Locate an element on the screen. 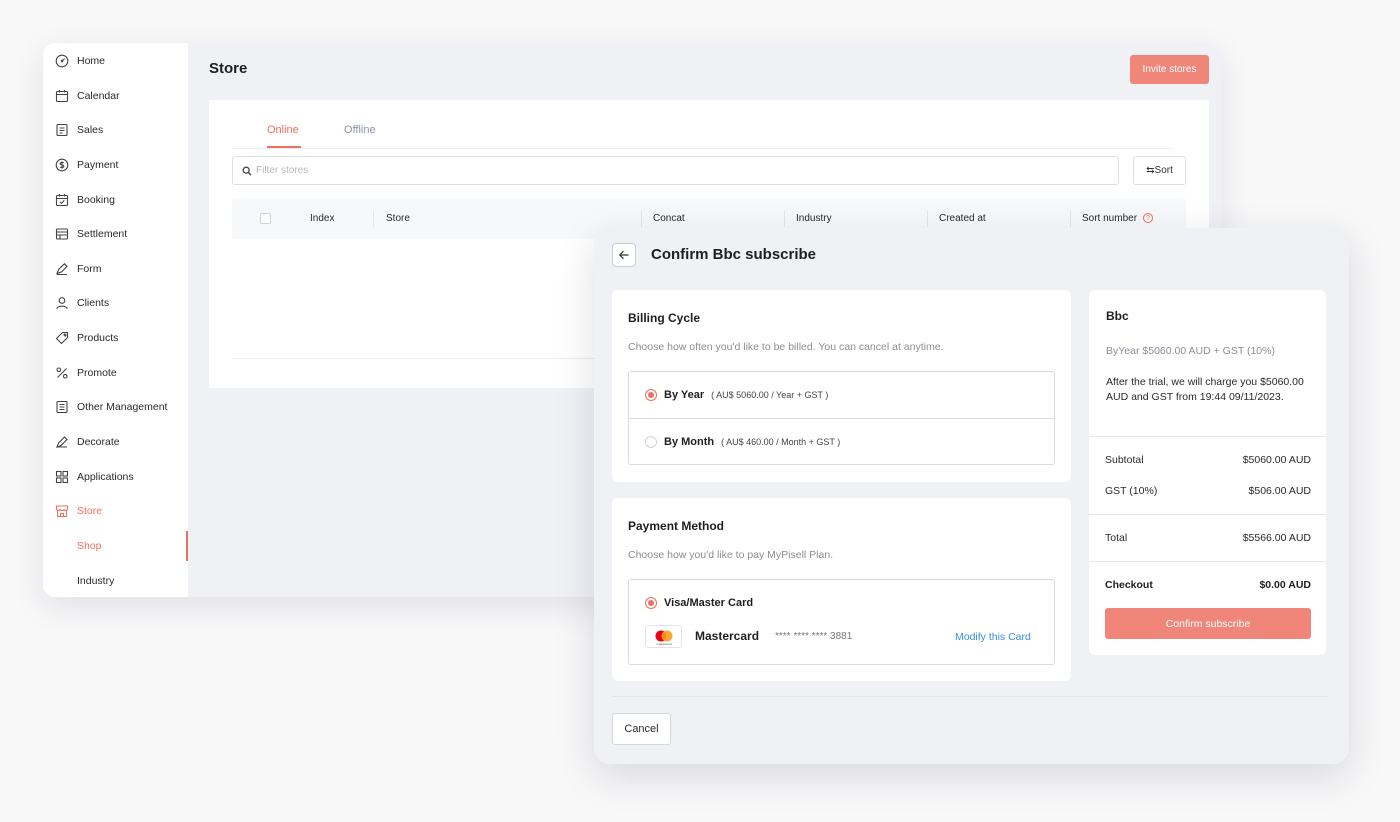 This screenshot has width=1400, height=822. subtotal-value: $5060.00 AUD is located at coordinates (1276, 460).